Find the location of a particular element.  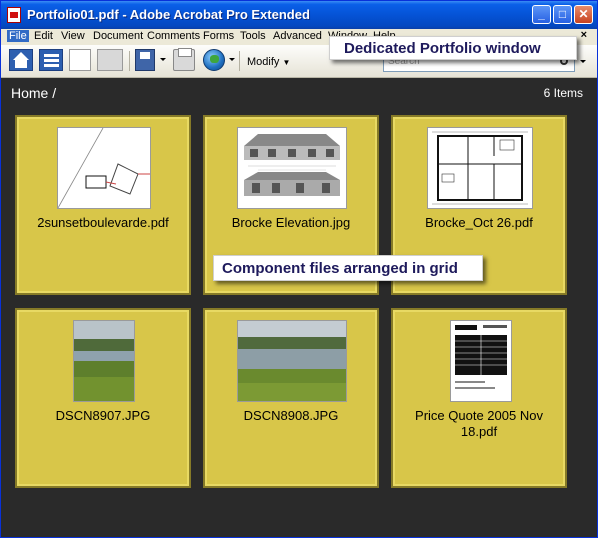

chevron-down-icon: ▼ is located at coordinates (286, 62).